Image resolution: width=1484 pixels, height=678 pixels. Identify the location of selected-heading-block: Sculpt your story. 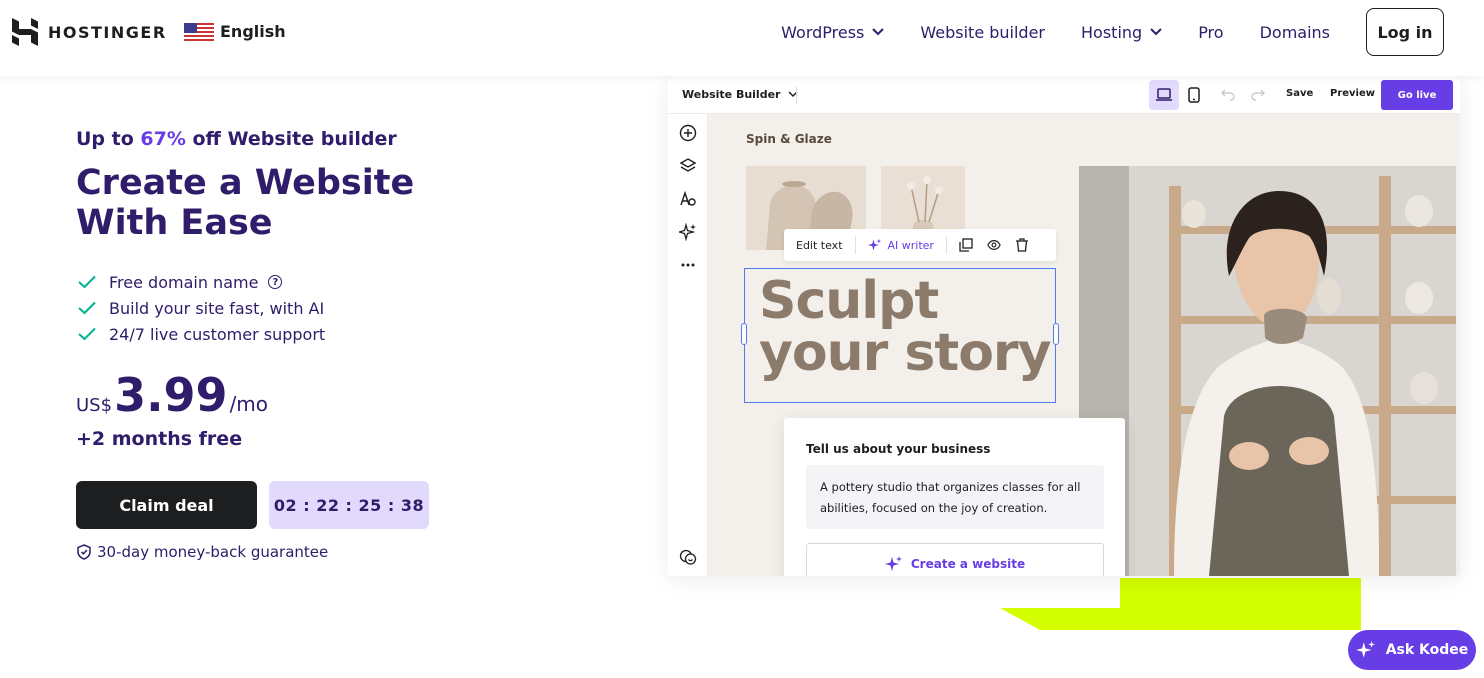
(900, 335).